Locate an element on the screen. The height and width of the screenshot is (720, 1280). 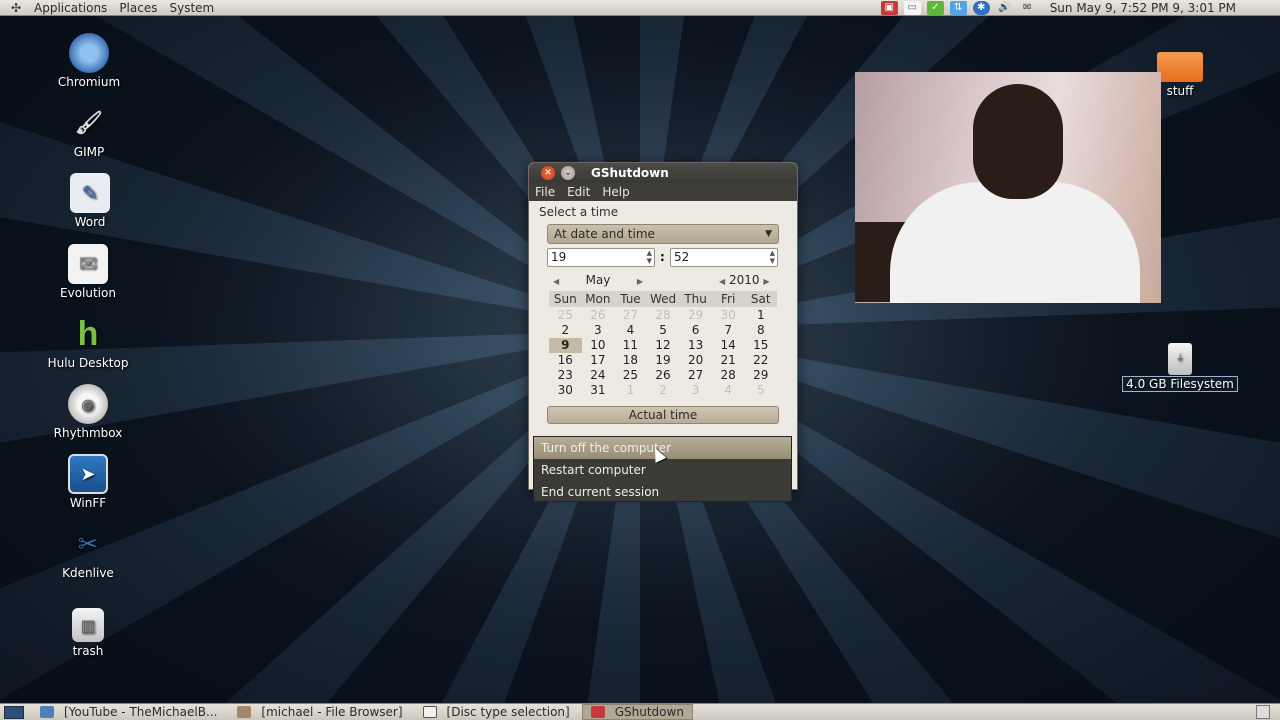
prev-month-icon: ◀ is located at coordinates (556, 281).